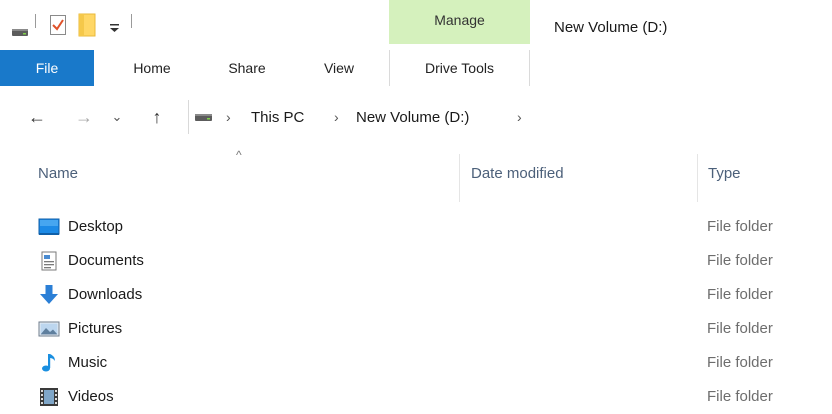  I want to click on tab-view: View, so click(339, 68).